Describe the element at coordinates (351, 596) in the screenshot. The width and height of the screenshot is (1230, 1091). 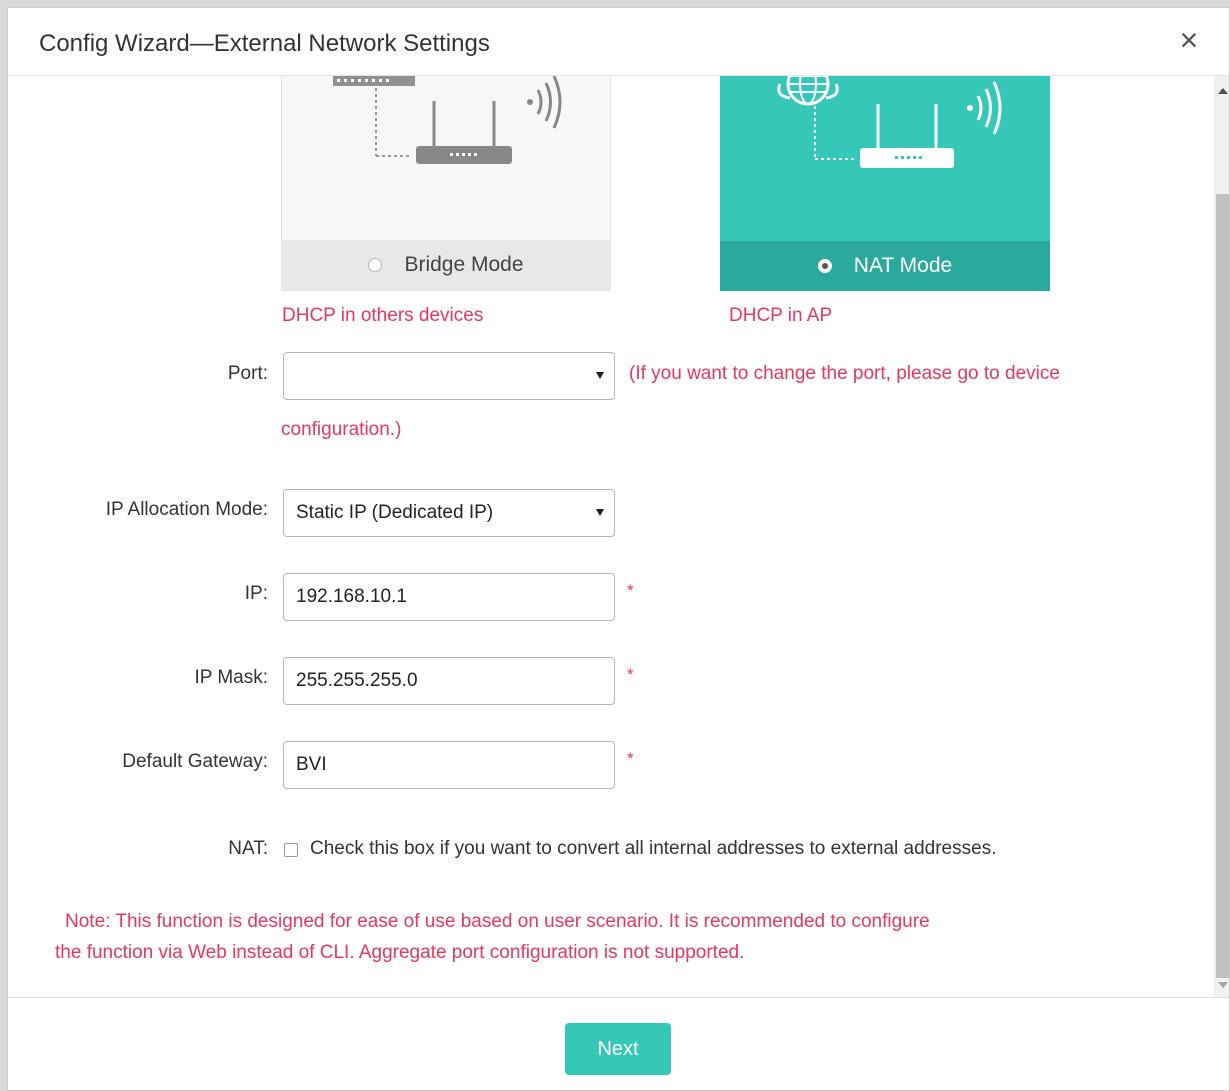
I see `ip-input-value: 192.168.10.1` at that location.